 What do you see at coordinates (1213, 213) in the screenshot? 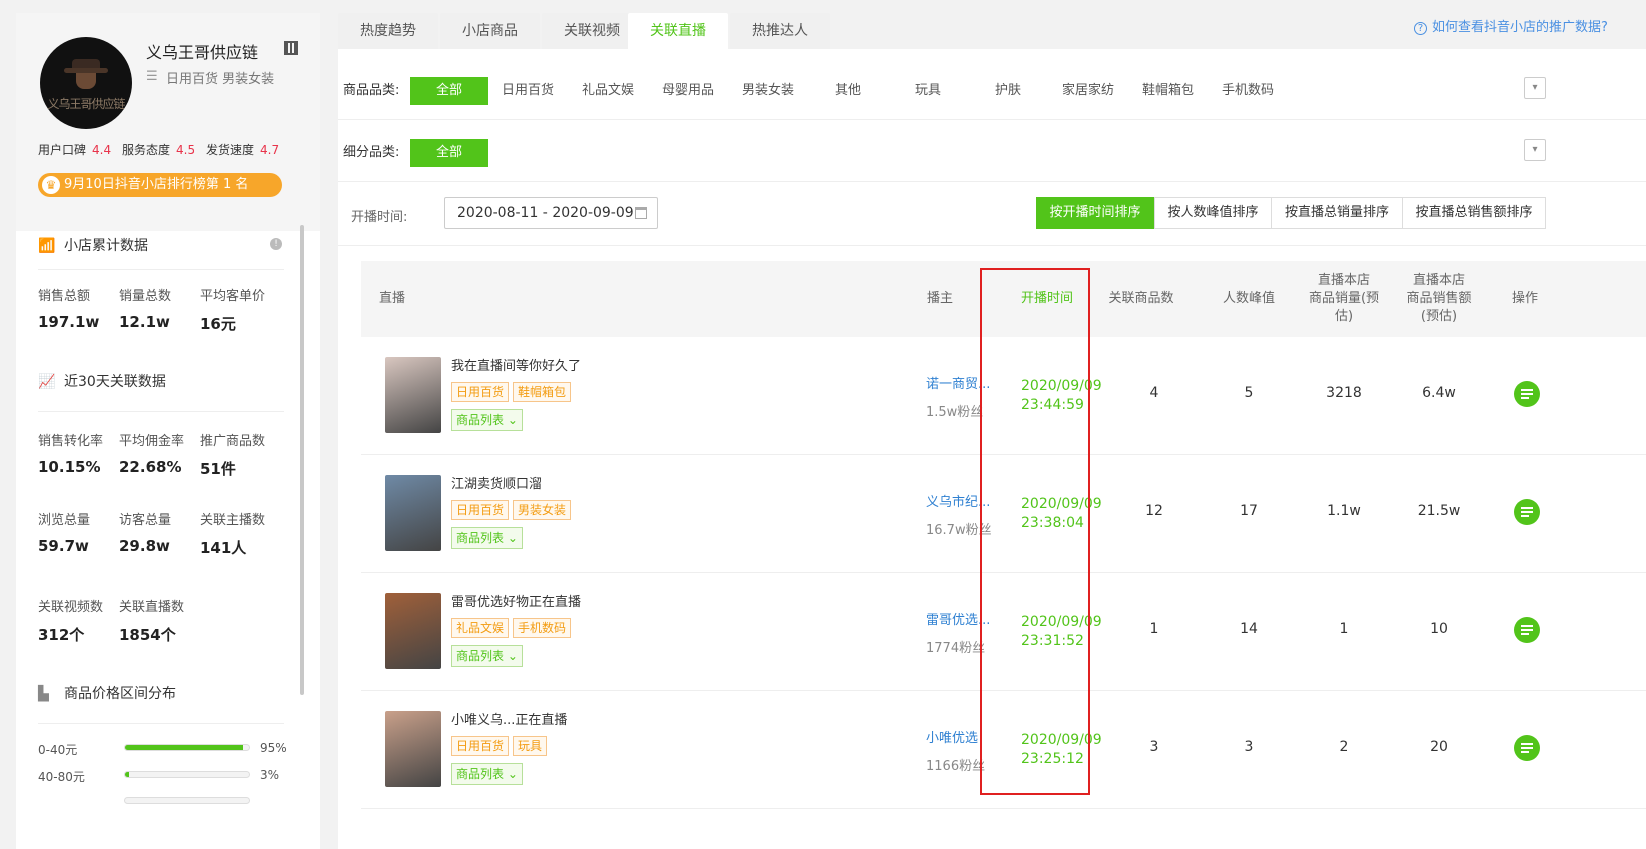
I see `sort-by-peak-button: 按人数峰值排序` at bounding box center [1213, 213].